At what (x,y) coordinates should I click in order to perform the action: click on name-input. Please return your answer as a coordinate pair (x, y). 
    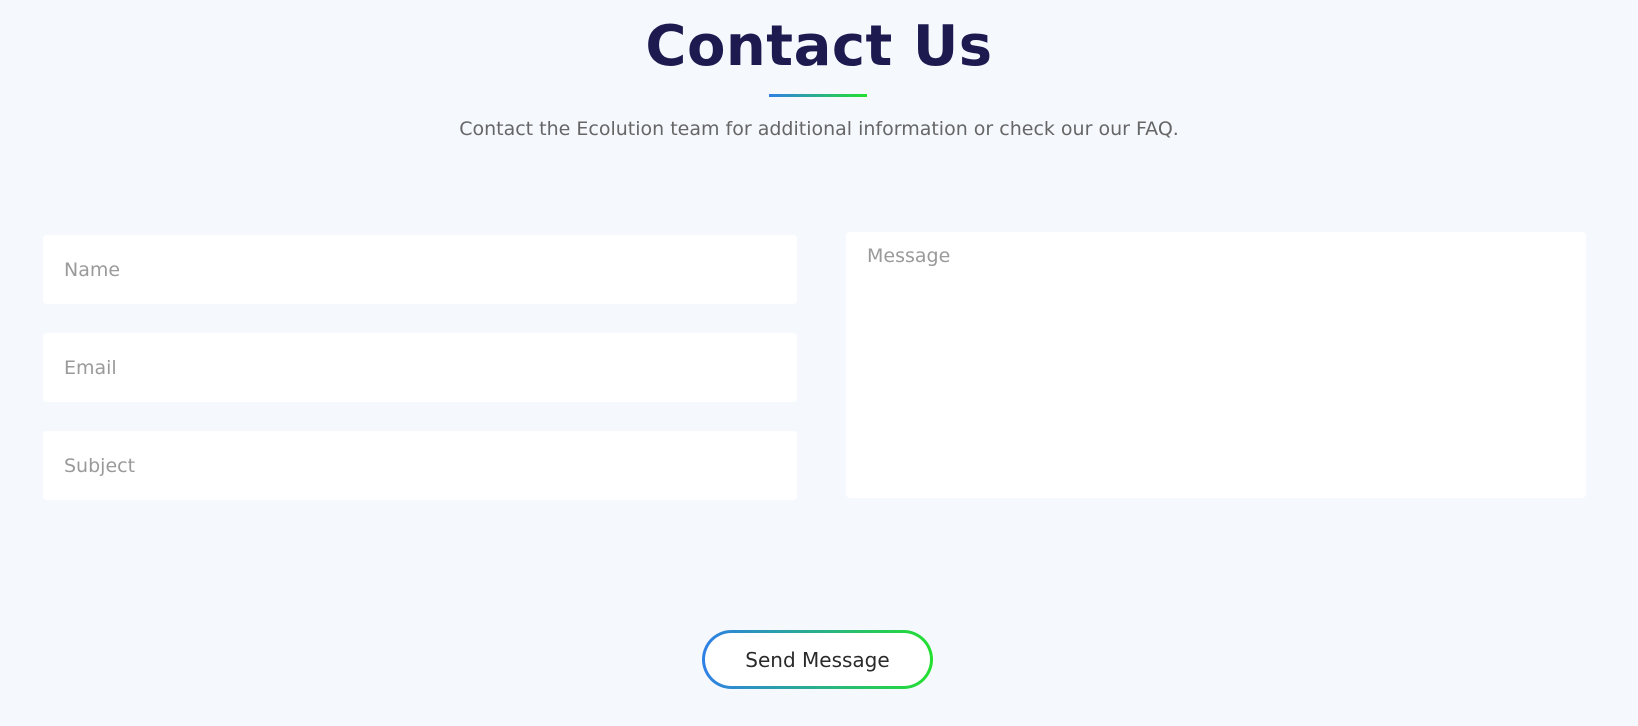
    Looking at the image, I should click on (420, 269).